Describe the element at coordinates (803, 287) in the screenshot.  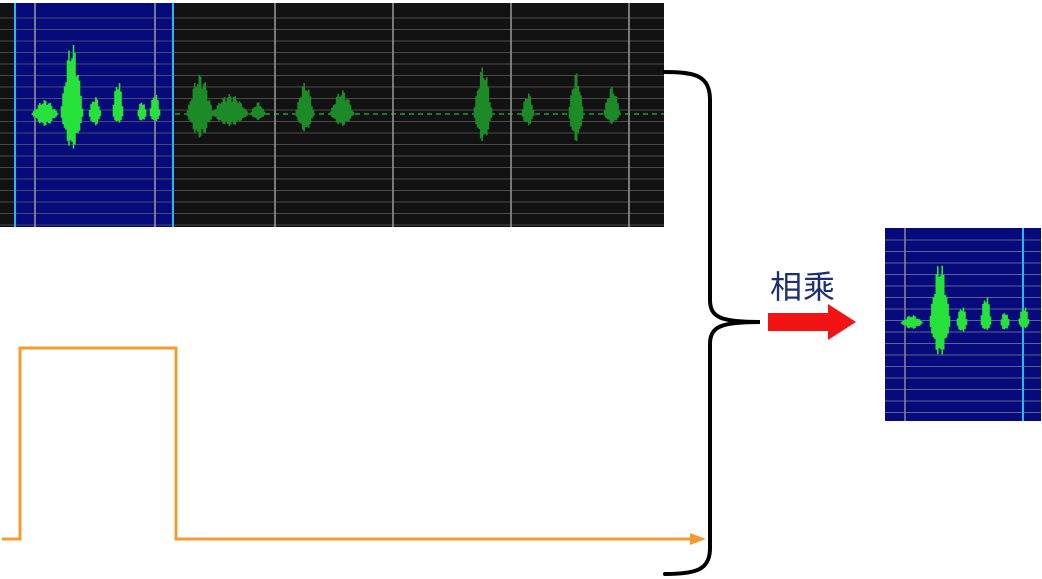
I see `multiply-label: 相乘` at that location.